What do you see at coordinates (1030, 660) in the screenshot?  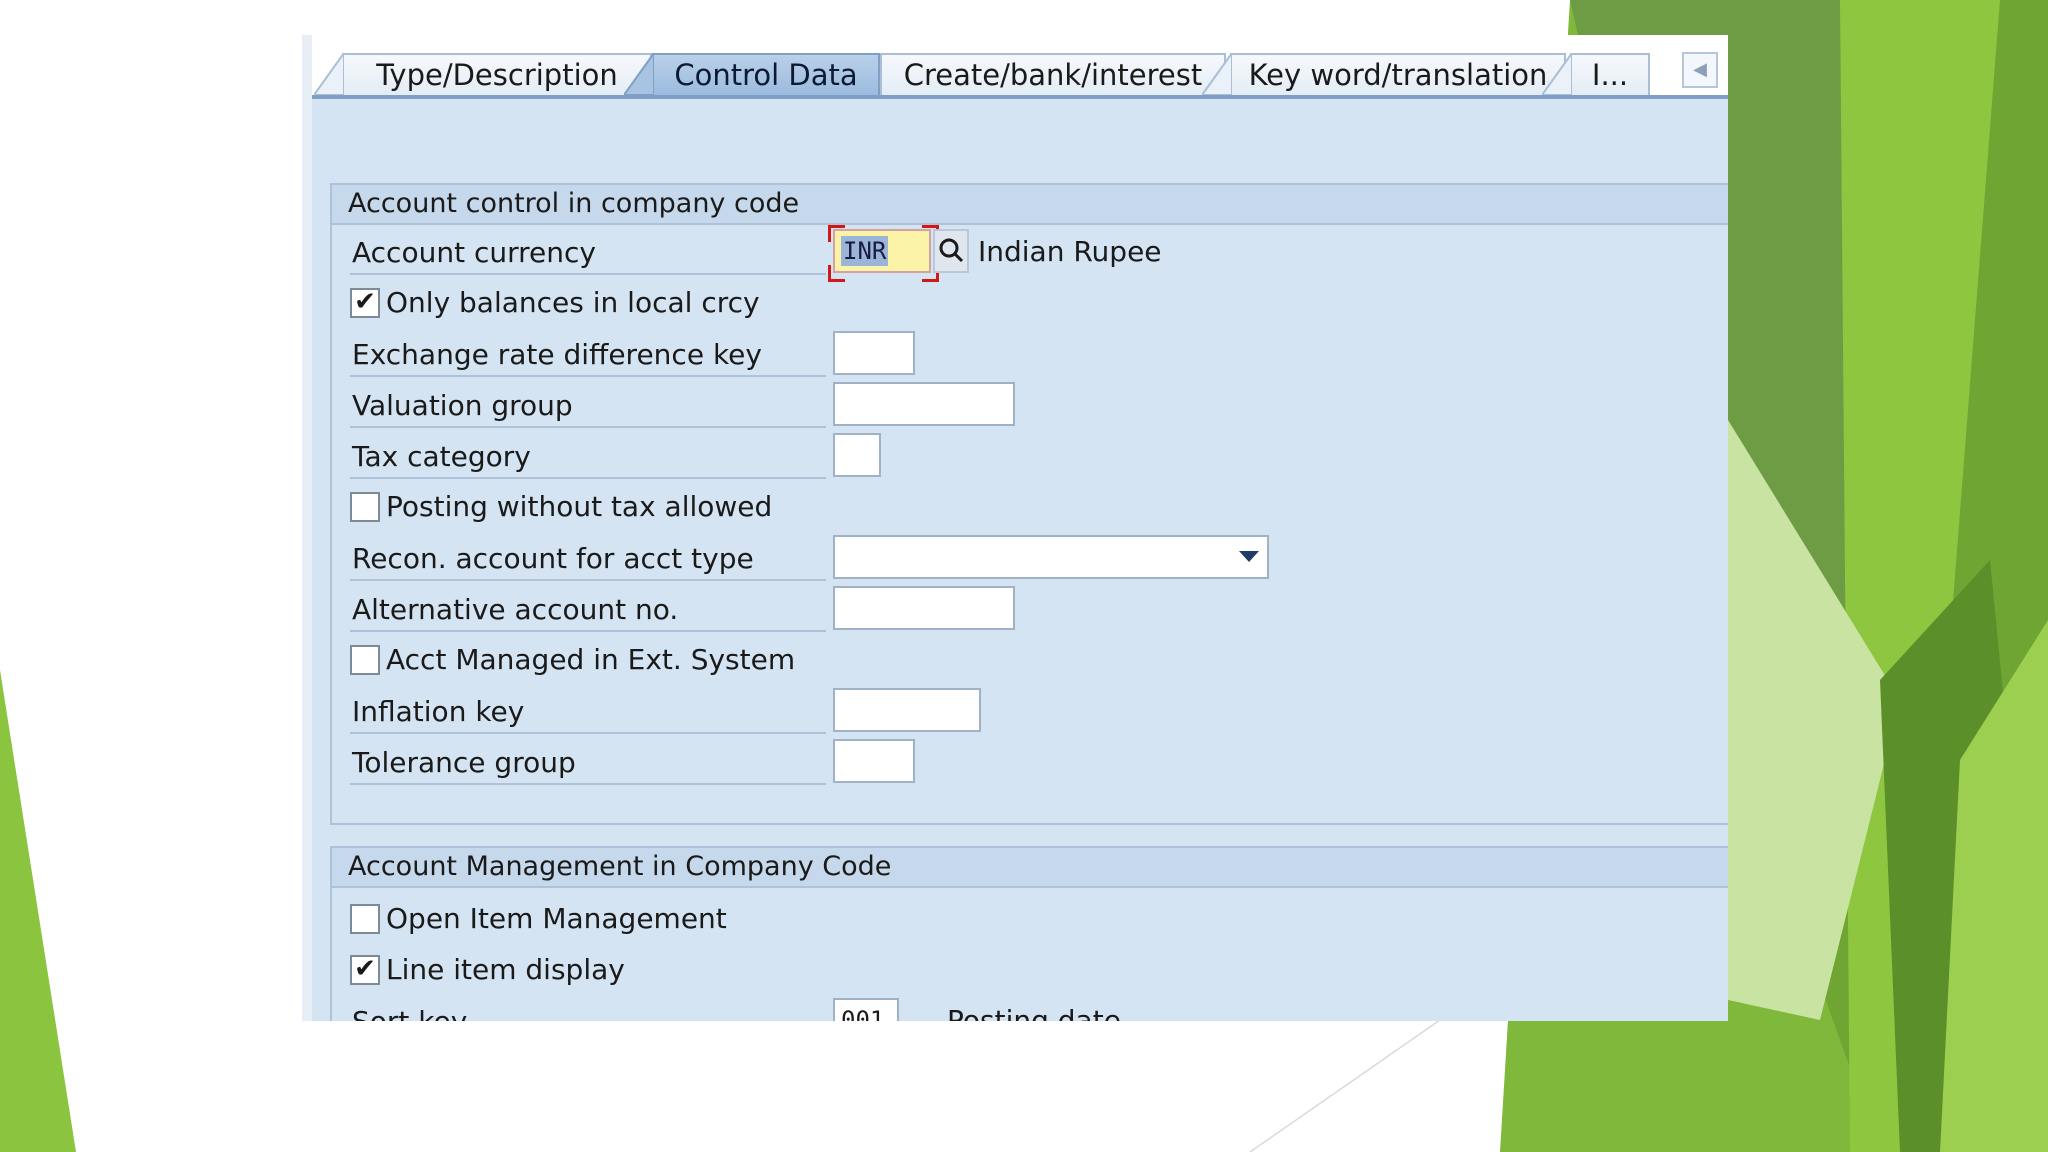 I see `acct-managed-ext-system-row: Acct Managed in Ext. System` at bounding box center [1030, 660].